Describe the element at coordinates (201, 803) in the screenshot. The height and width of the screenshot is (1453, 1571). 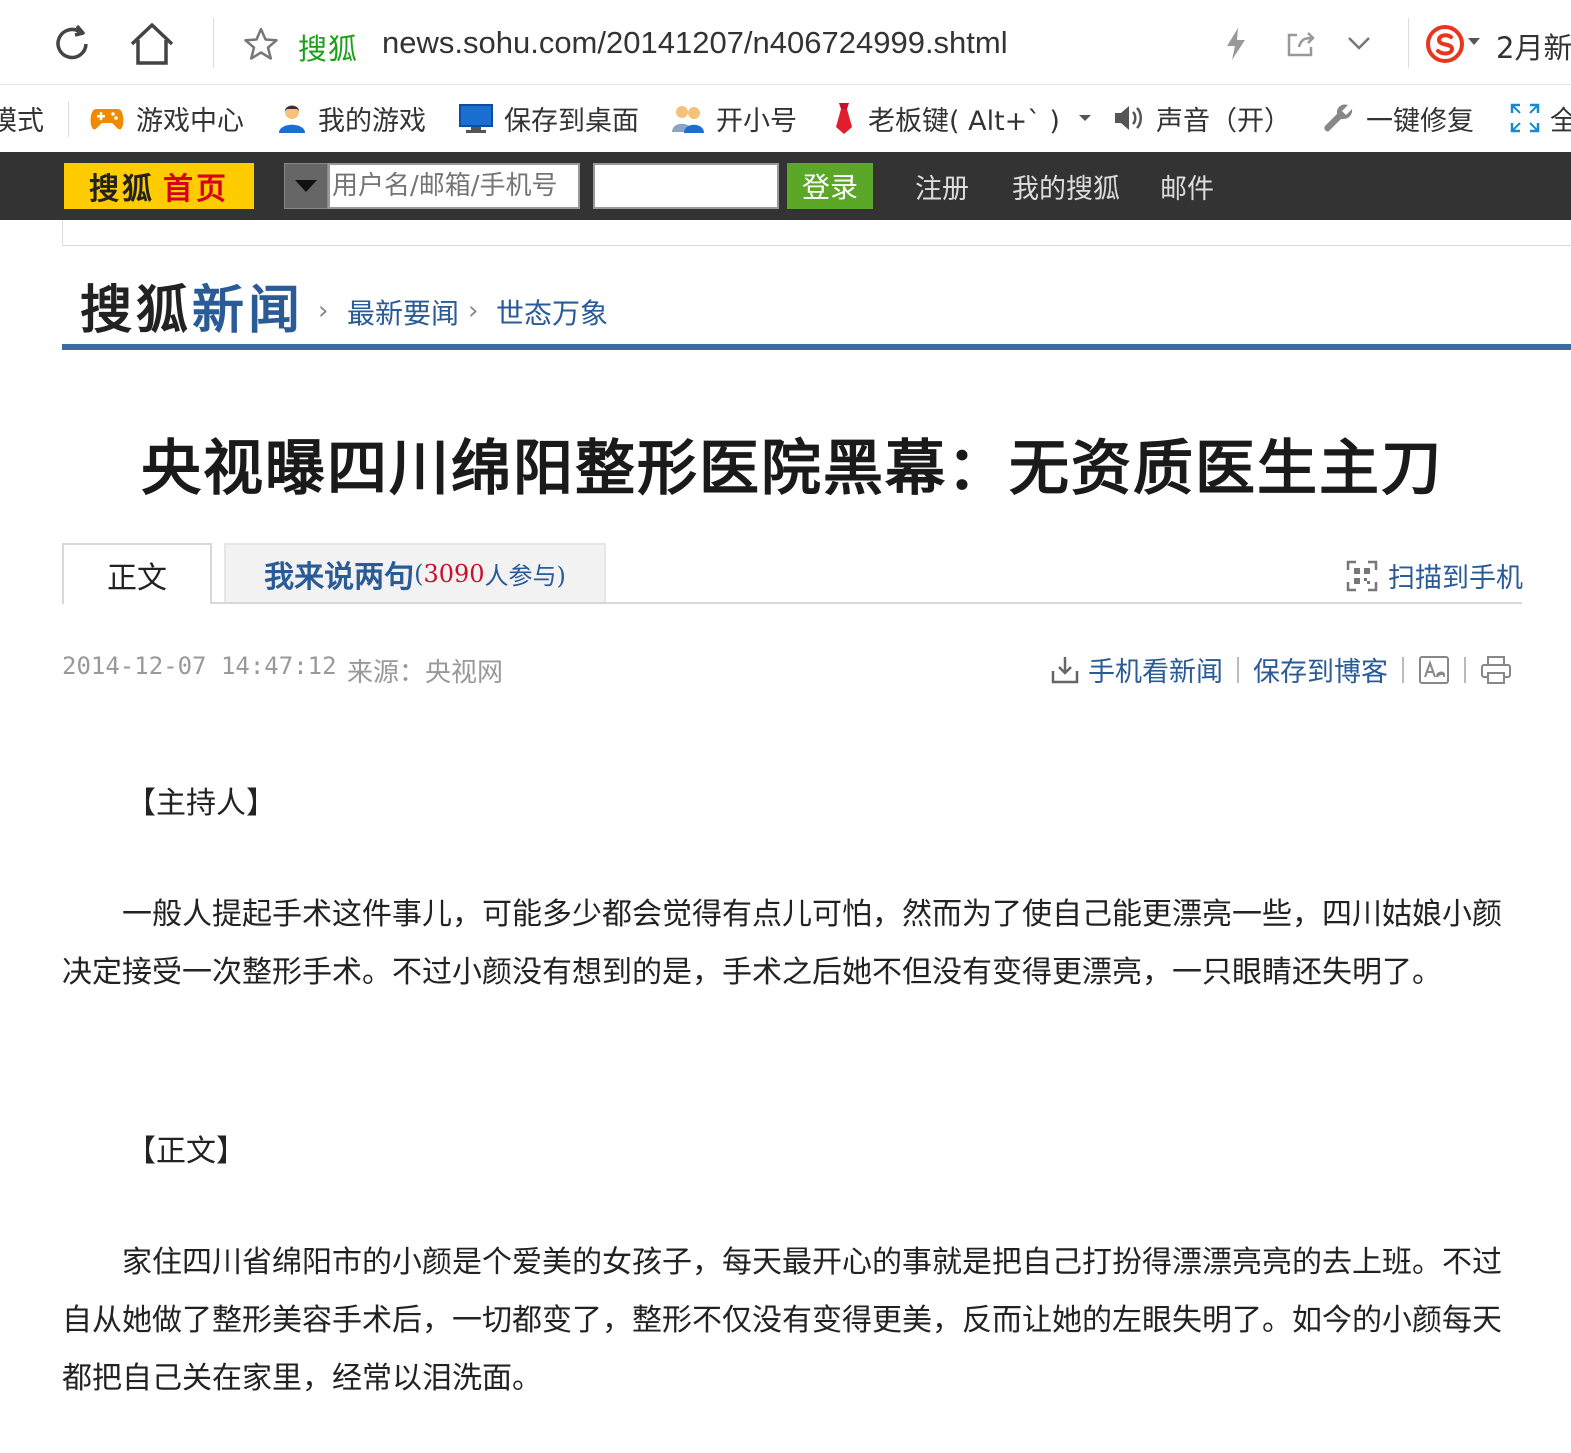
I see `section-heading-host: 【主持人】` at that location.